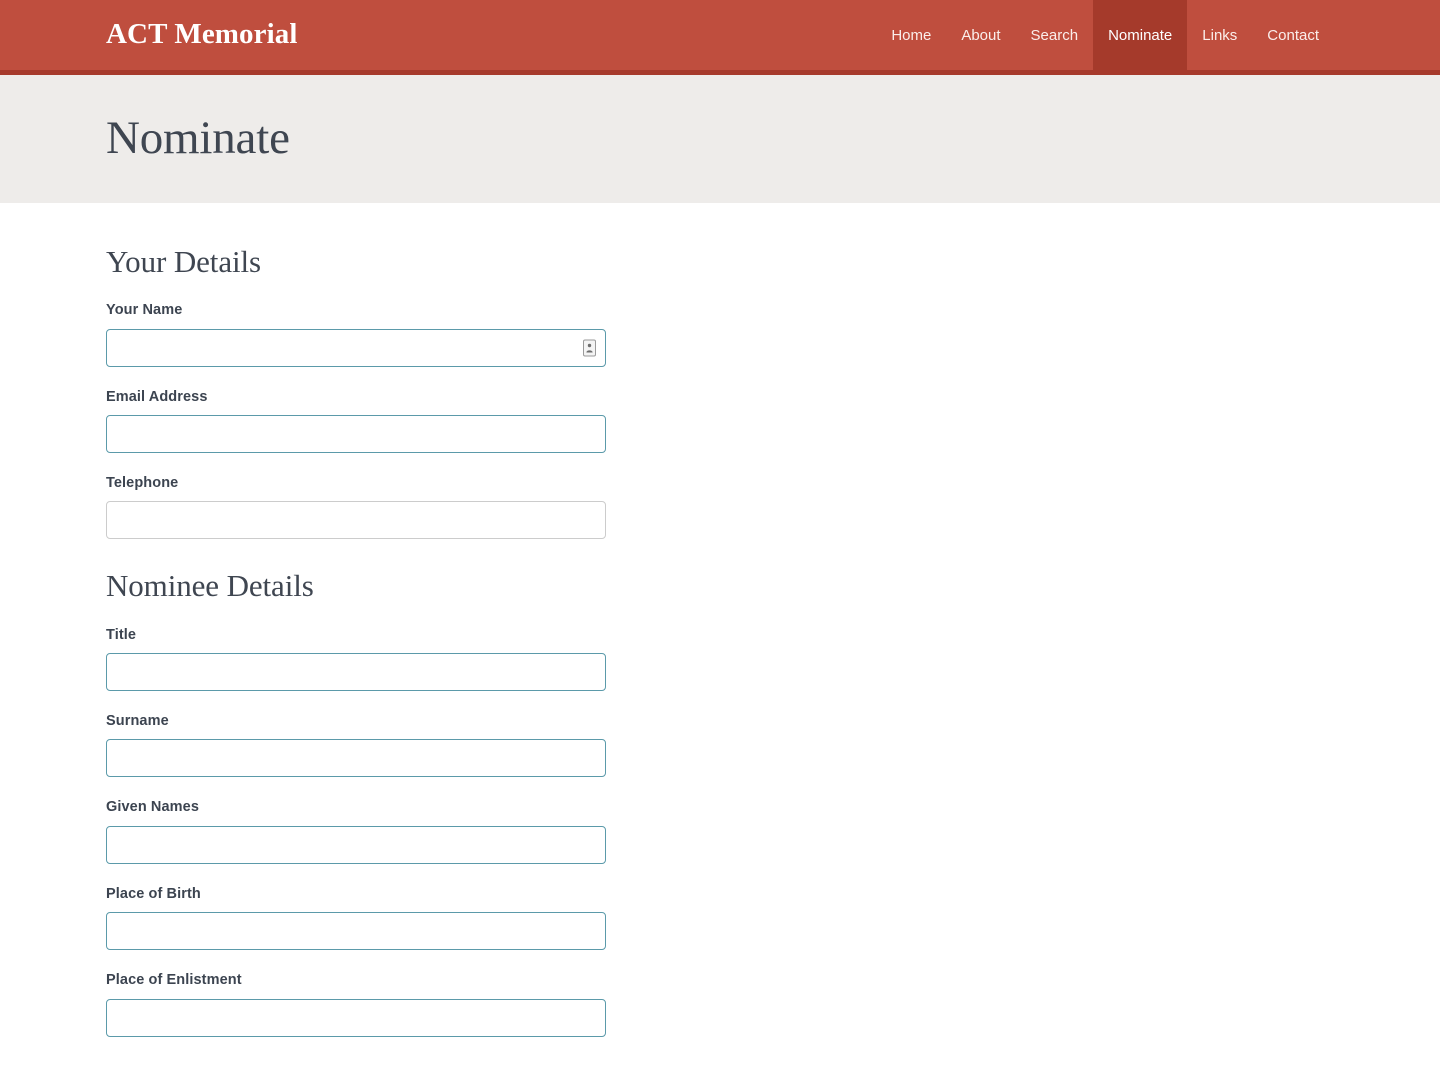 The width and height of the screenshot is (1440, 1080). Describe the element at coordinates (144, 310) in the screenshot. I see `field-label-your-name: Your Name` at that location.